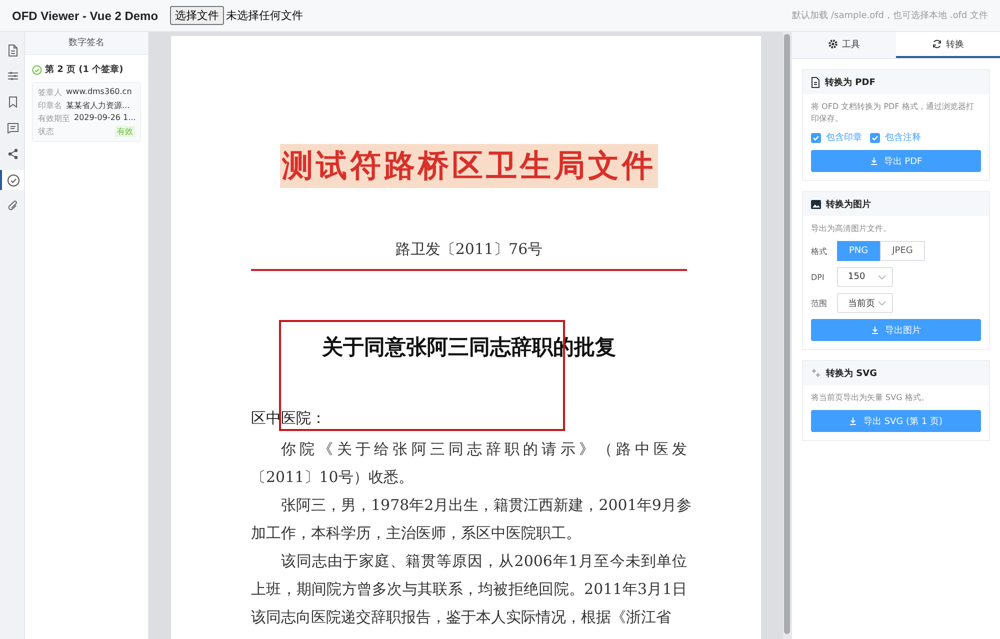 This screenshot has height=639, width=1000. Describe the element at coordinates (865, 277) in the screenshot. I see `select-field: 150` at that location.